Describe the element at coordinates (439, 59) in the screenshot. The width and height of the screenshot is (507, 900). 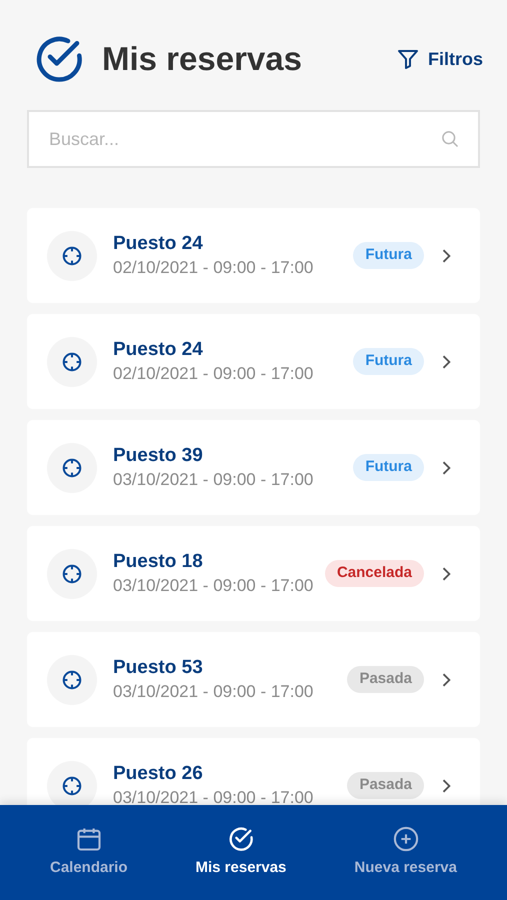
I see `filter-button: Filtros` at that location.